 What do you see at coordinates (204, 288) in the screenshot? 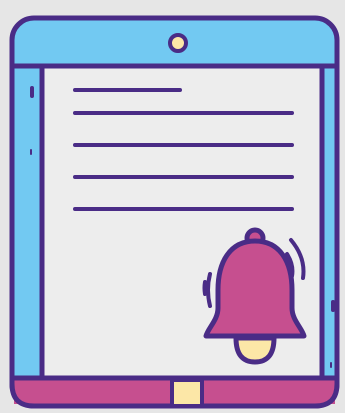
I see `bell-ring-line-left-inner` at bounding box center [204, 288].